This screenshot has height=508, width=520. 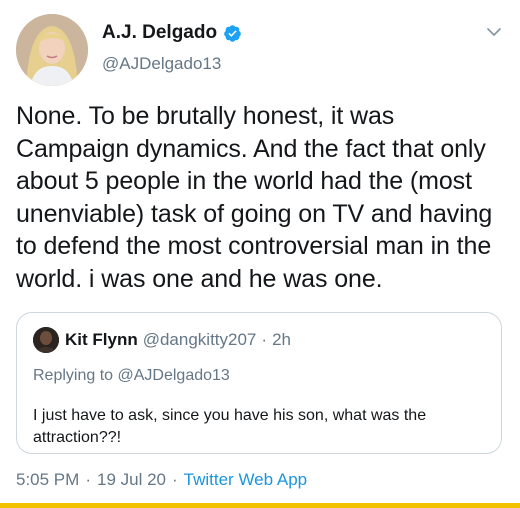 I want to click on quoted-tweet-header: Kit Flynn @dangkitty207 · 2h, so click(x=162, y=340).